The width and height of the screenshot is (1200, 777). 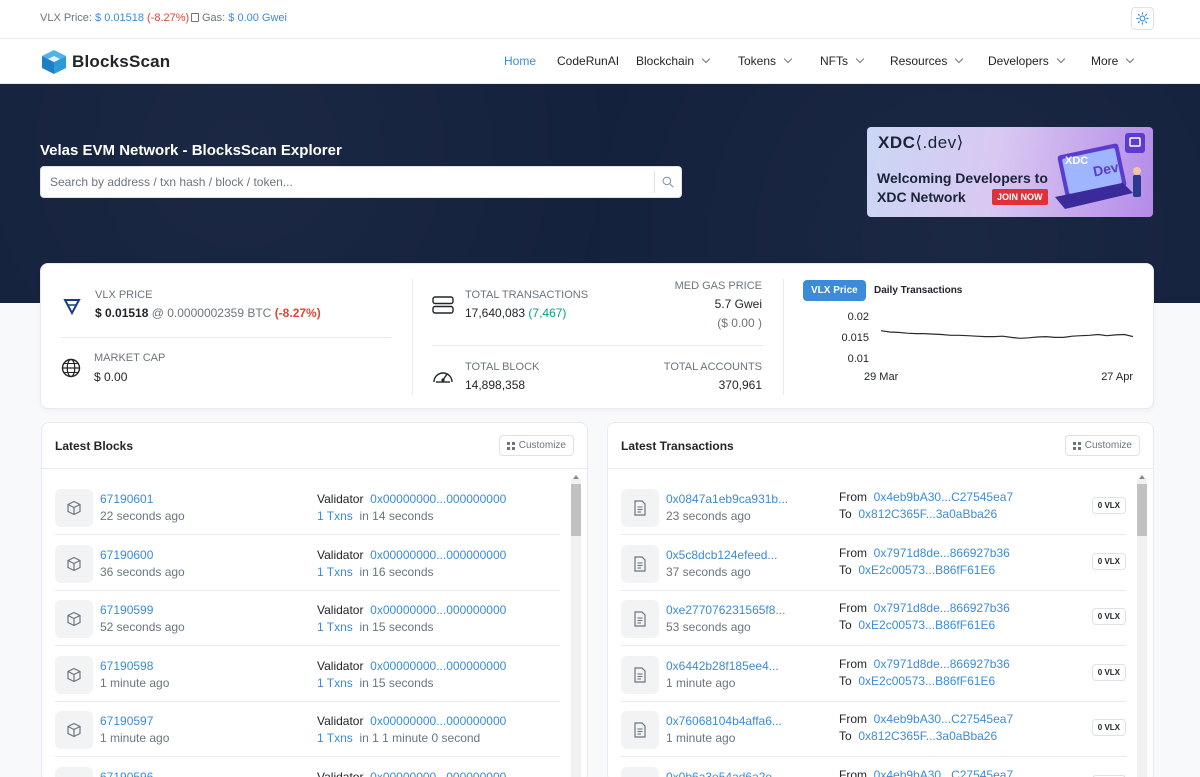 What do you see at coordinates (420, 738) in the screenshot?
I see `block-time: in 1 1 minute 0 second` at bounding box center [420, 738].